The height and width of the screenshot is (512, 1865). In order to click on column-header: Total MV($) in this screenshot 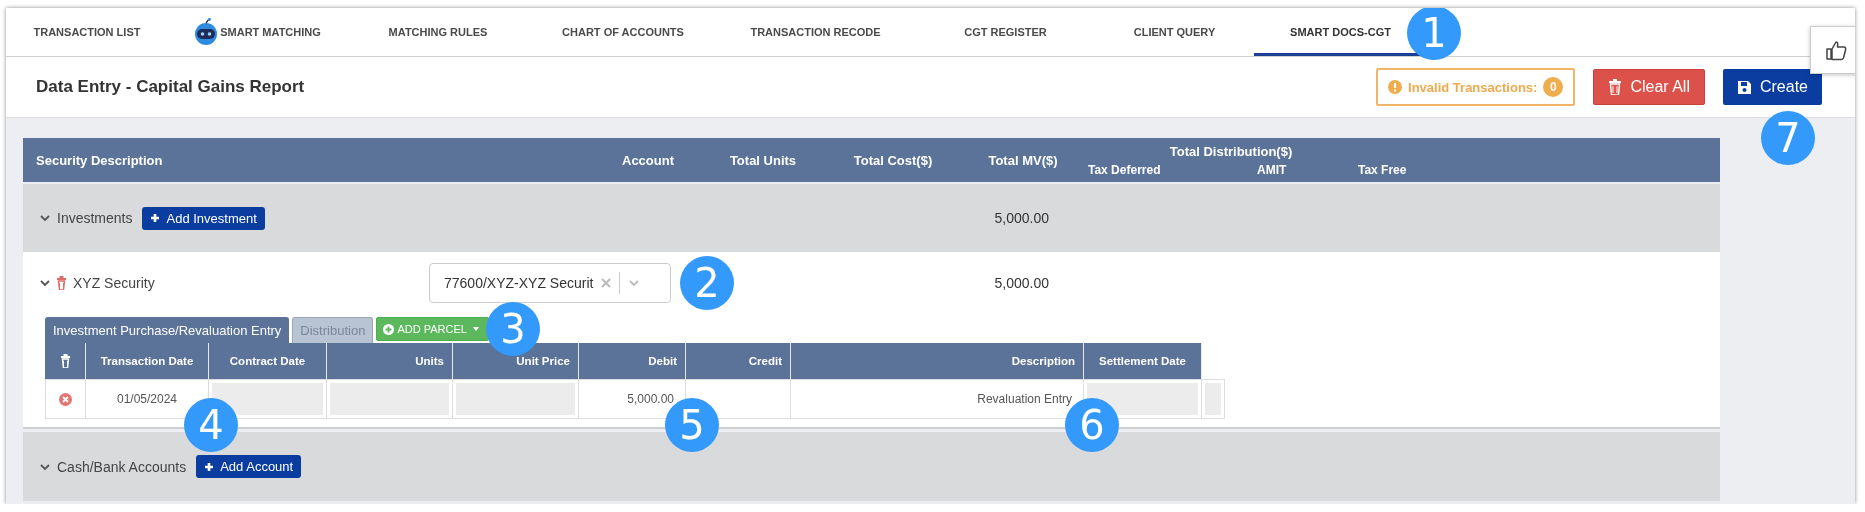, I will do `click(1023, 160)`.